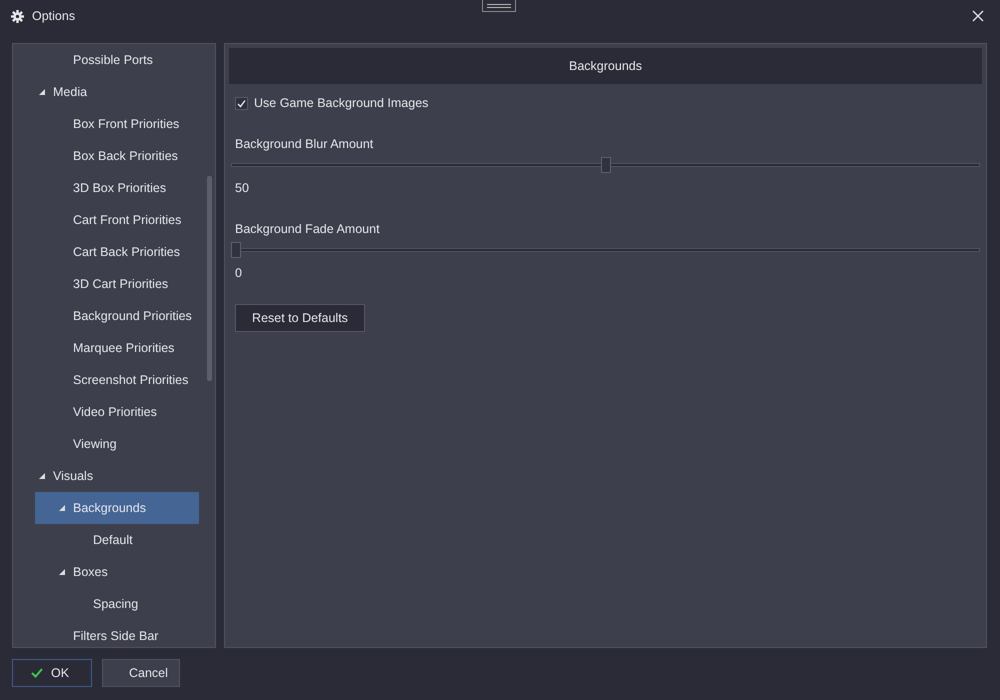  I want to click on tree-item-label: Screenshot Priorities, so click(130, 380).